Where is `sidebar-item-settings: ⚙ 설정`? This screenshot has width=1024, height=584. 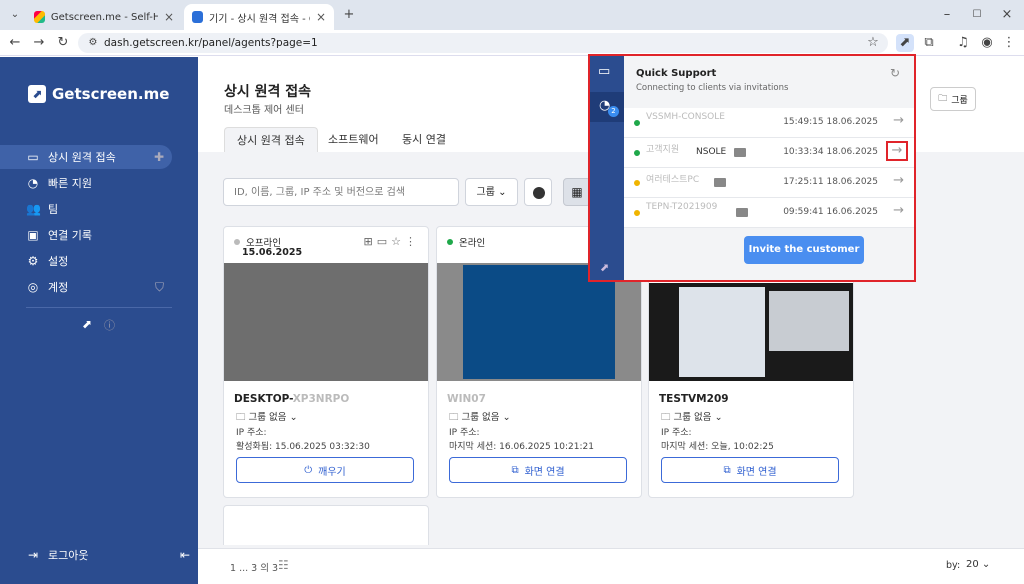 sidebar-item-settings: ⚙ 설정 is located at coordinates (86, 261).